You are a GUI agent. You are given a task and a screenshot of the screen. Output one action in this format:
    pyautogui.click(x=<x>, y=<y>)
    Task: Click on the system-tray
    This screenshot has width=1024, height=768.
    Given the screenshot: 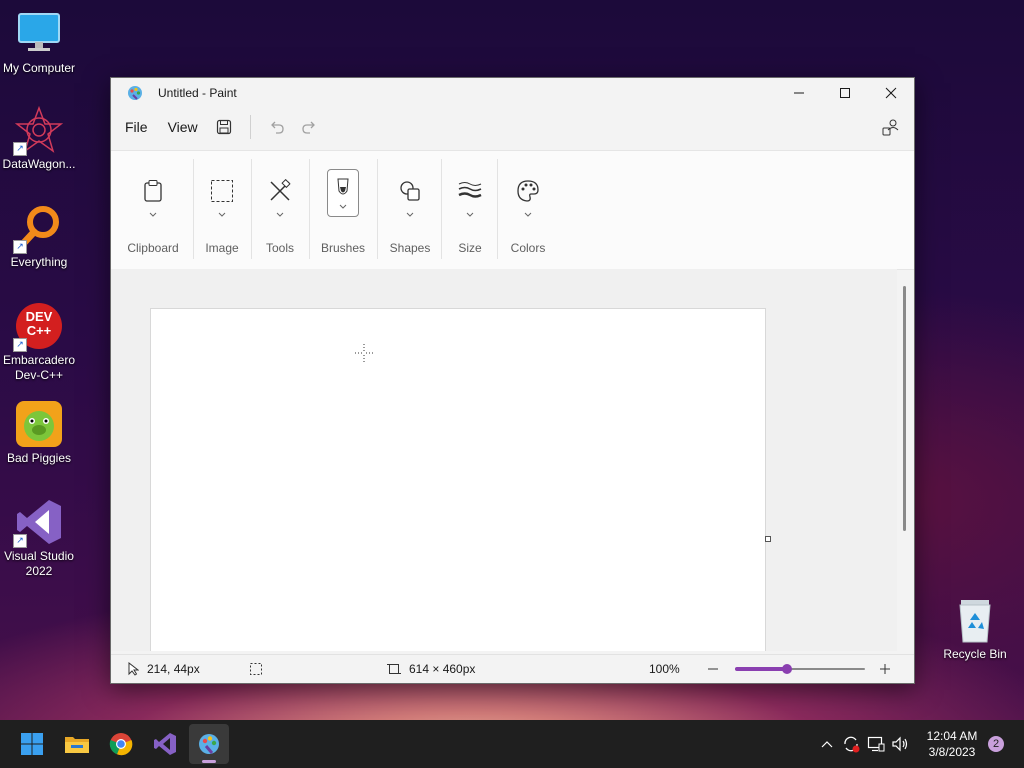 What is the action you would take?
    pyautogui.click(x=864, y=744)
    